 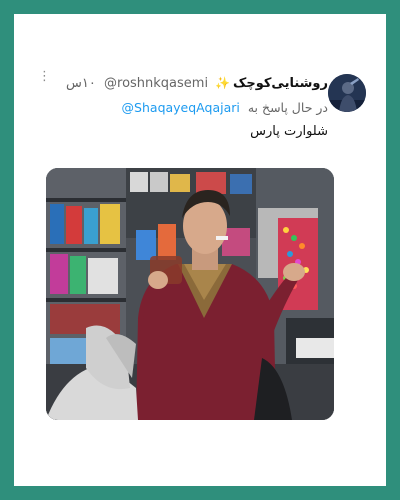 I want to click on handle: @roshnkqasemi, so click(x=156, y=83).